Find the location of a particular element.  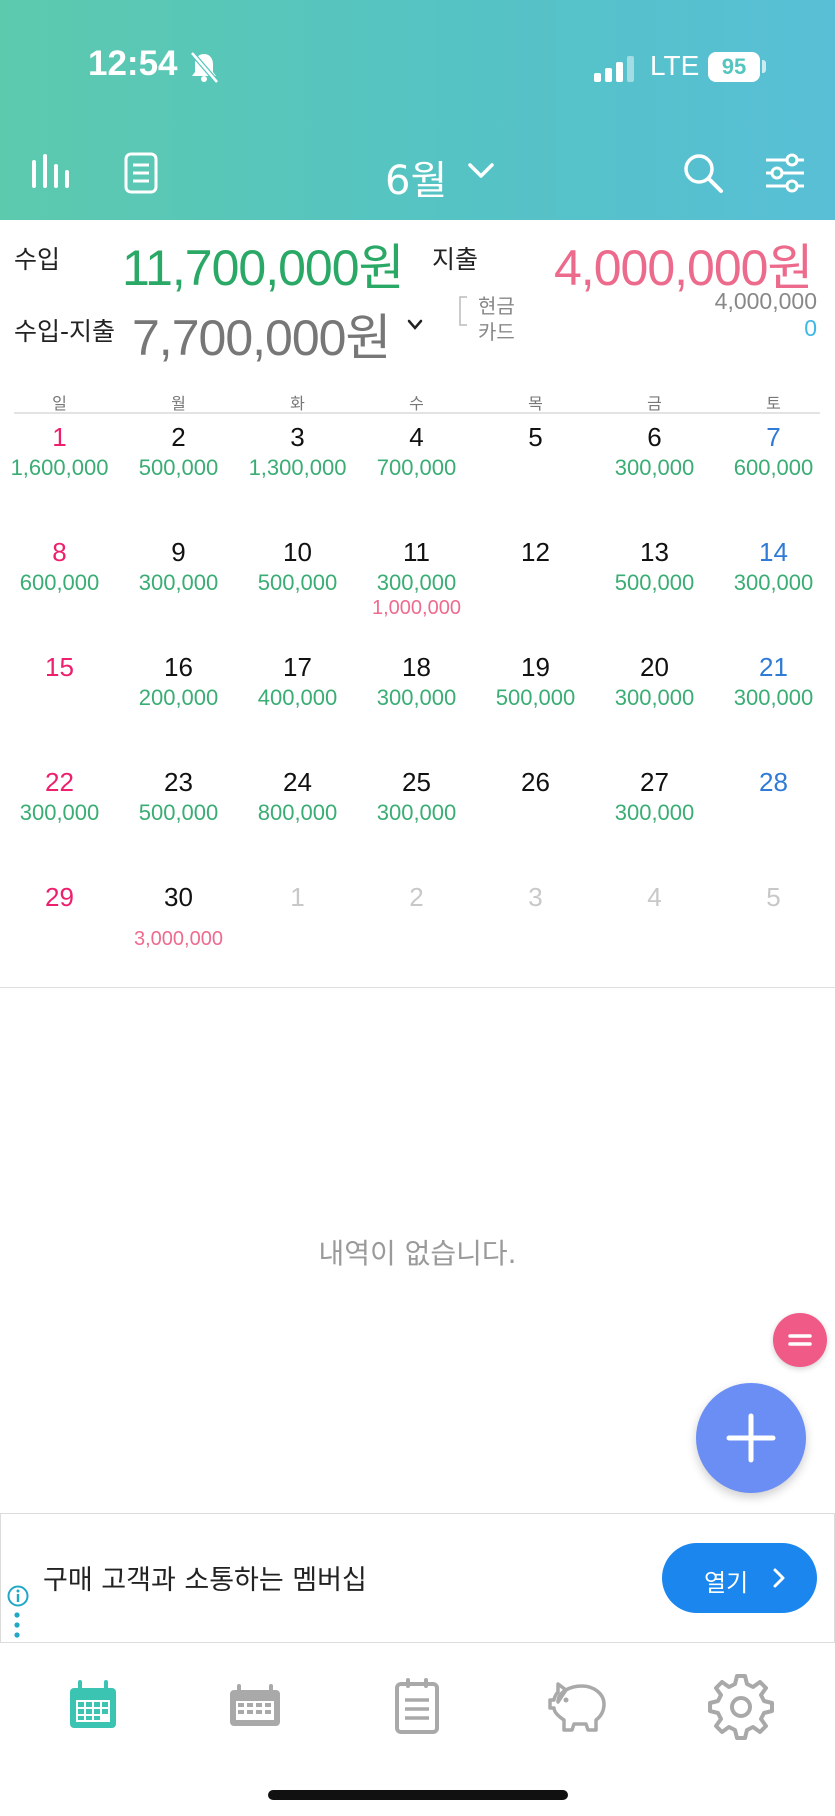

info-icon is located at coordinates (18, 1596).